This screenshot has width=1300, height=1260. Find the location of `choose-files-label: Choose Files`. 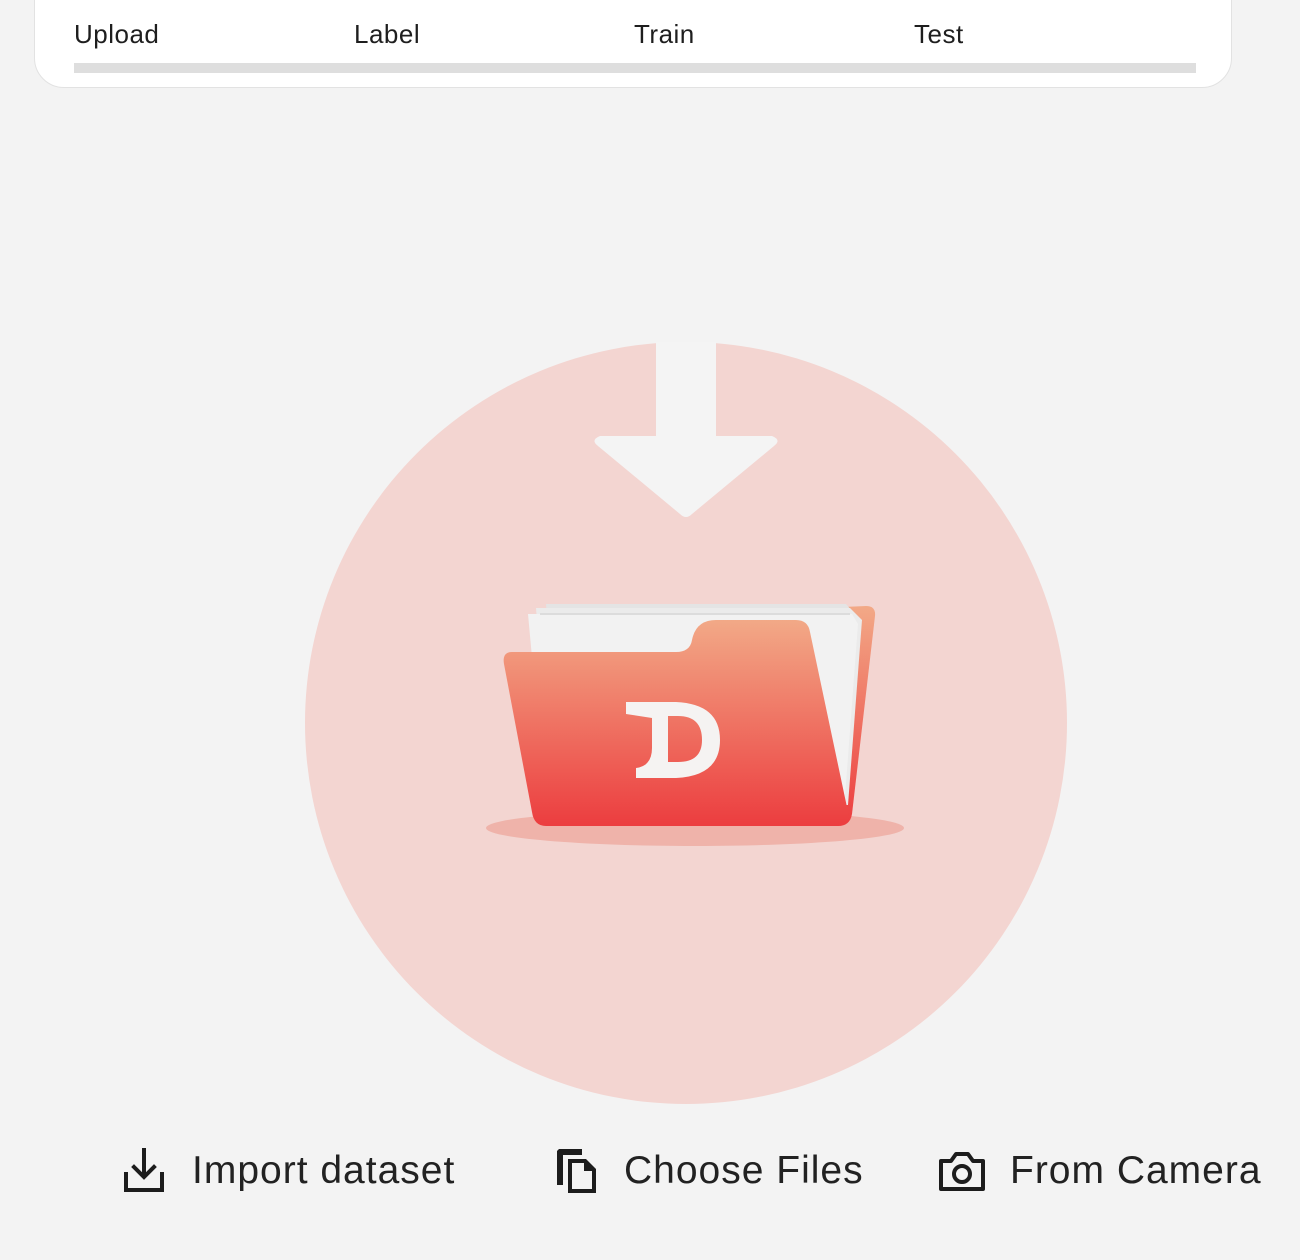

choose-files-label: Choose Files is located at coordinates (744, 1170).